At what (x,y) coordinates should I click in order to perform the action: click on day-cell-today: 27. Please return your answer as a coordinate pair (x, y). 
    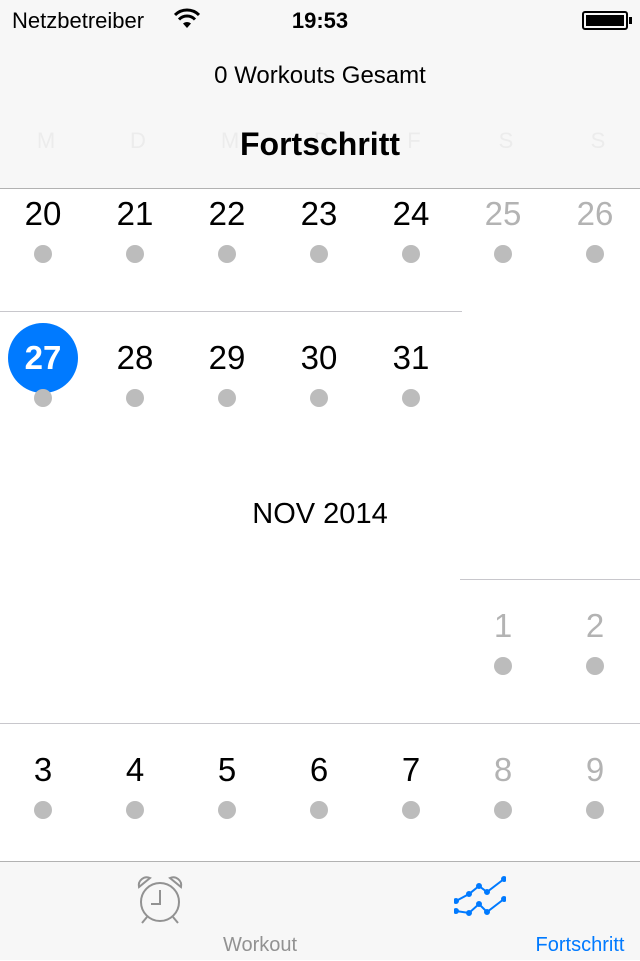
    Looking at the image, I should click on (44, 365).